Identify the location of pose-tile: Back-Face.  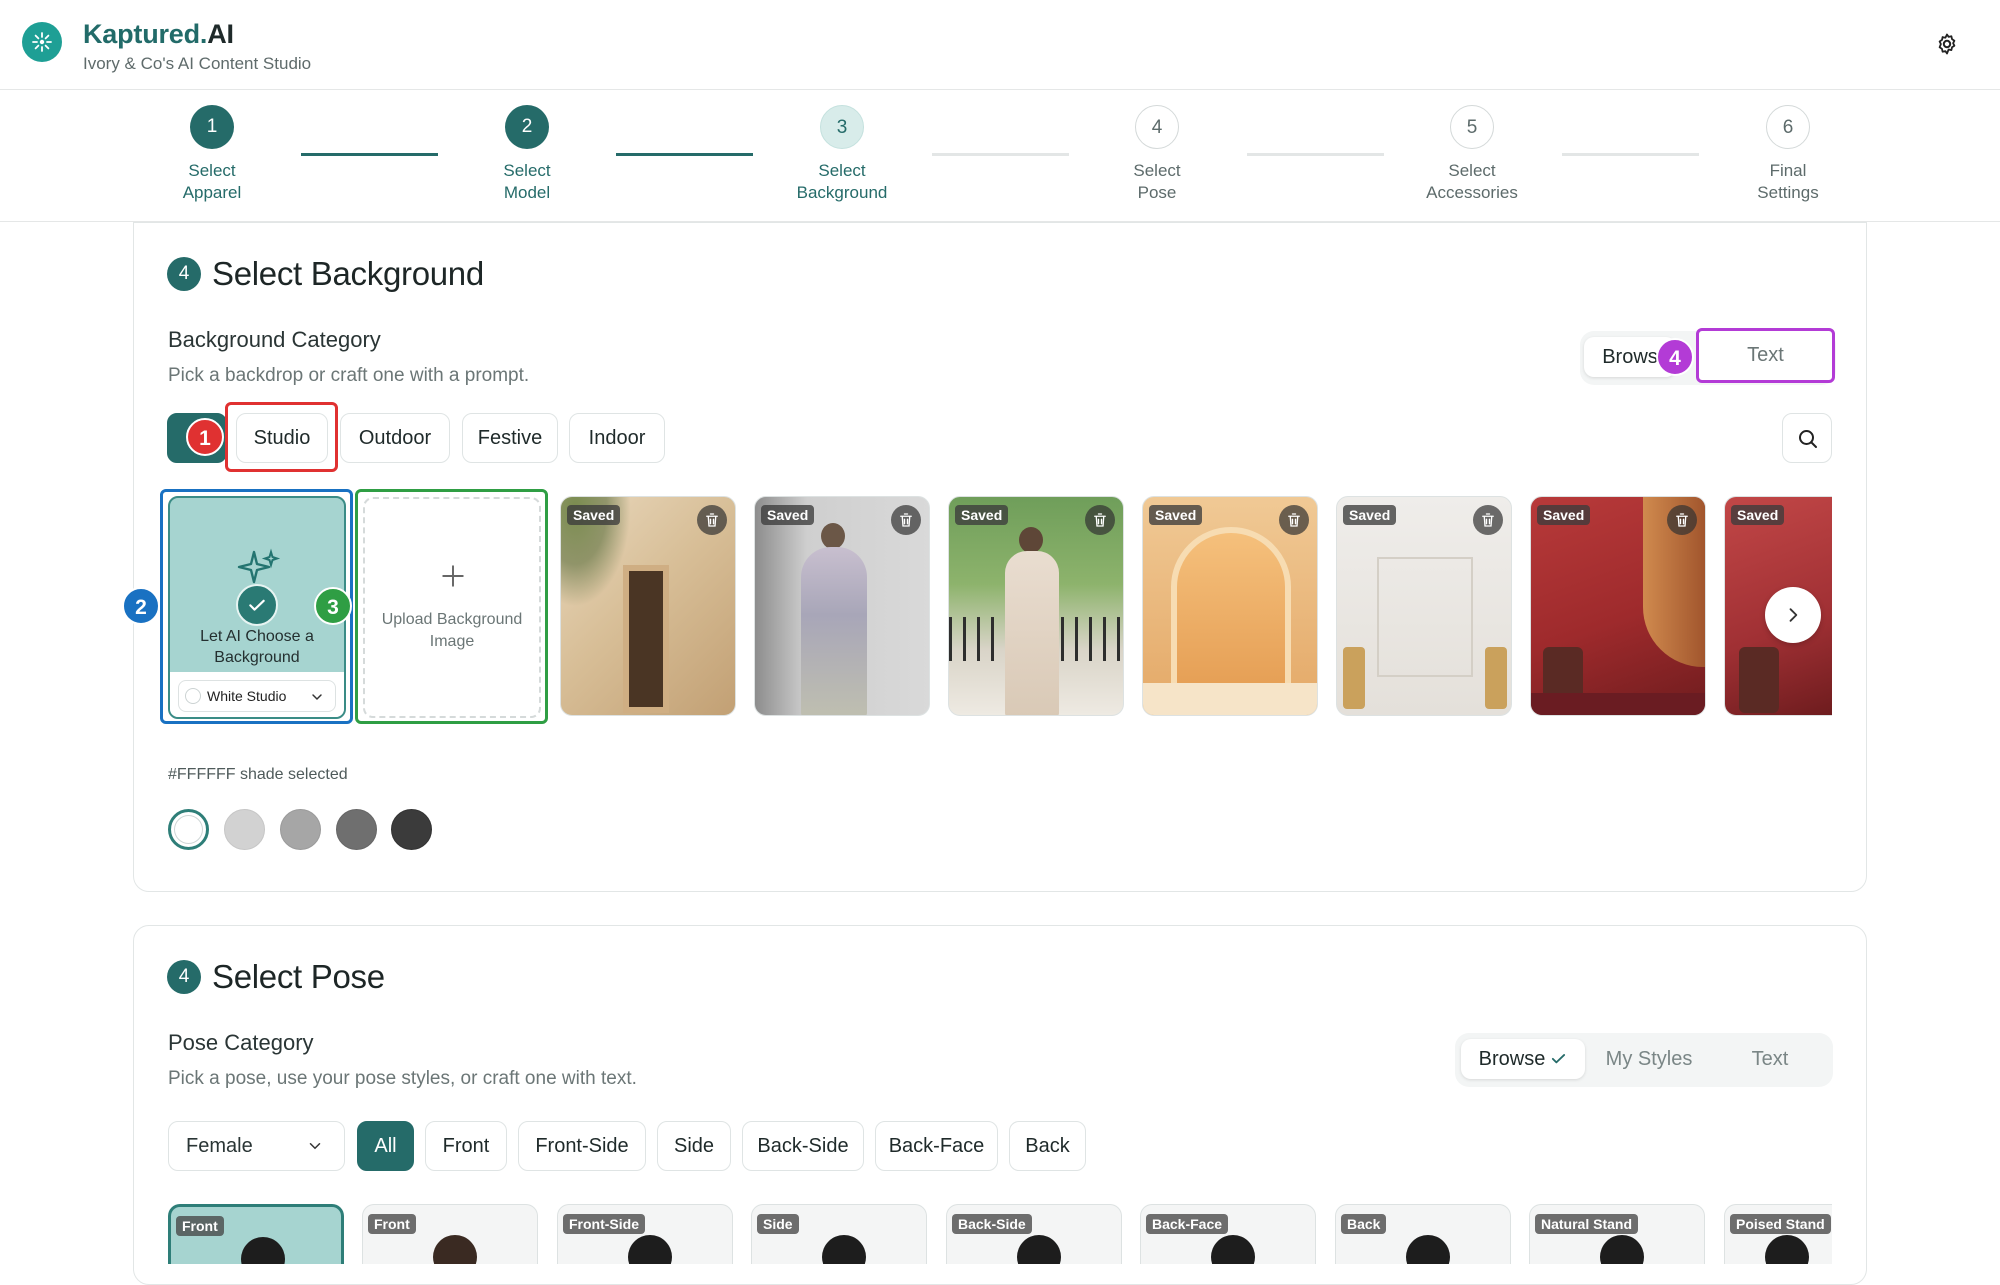
(1228, 1234).